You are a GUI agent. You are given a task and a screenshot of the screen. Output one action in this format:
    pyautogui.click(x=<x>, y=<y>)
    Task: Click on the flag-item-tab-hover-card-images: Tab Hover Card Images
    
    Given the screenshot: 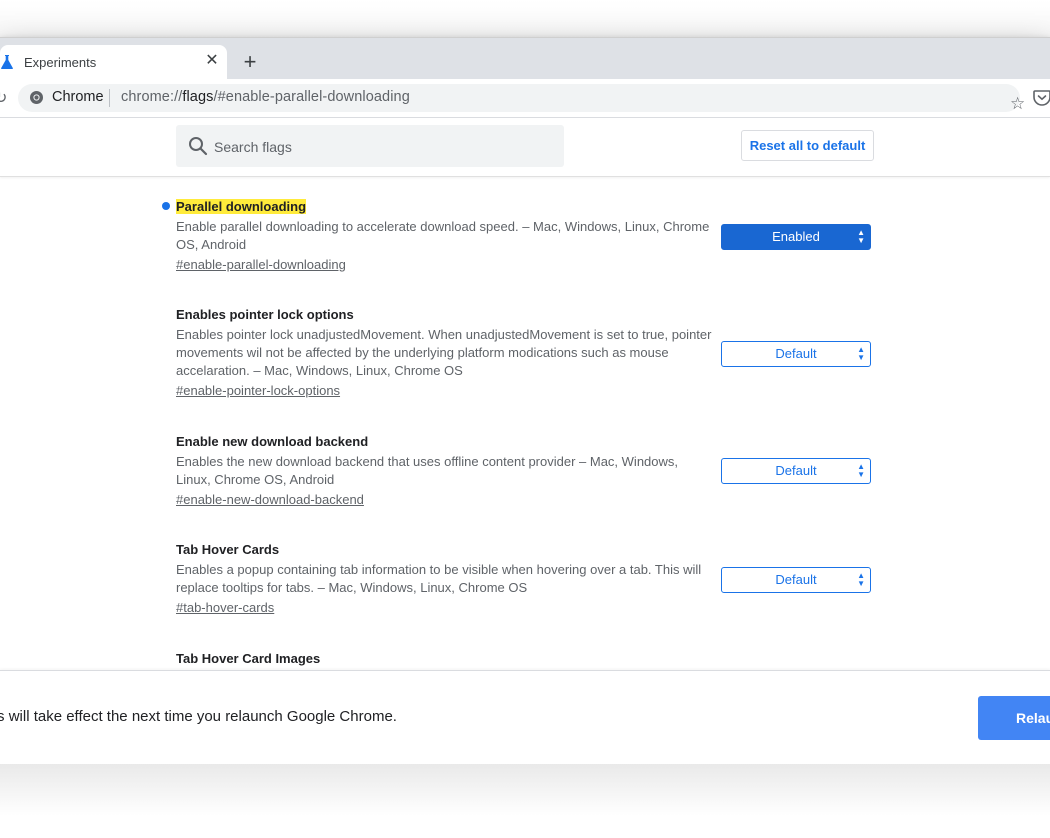 What is the action you would take?
    pyautogui.click(x=446, y=659)
    